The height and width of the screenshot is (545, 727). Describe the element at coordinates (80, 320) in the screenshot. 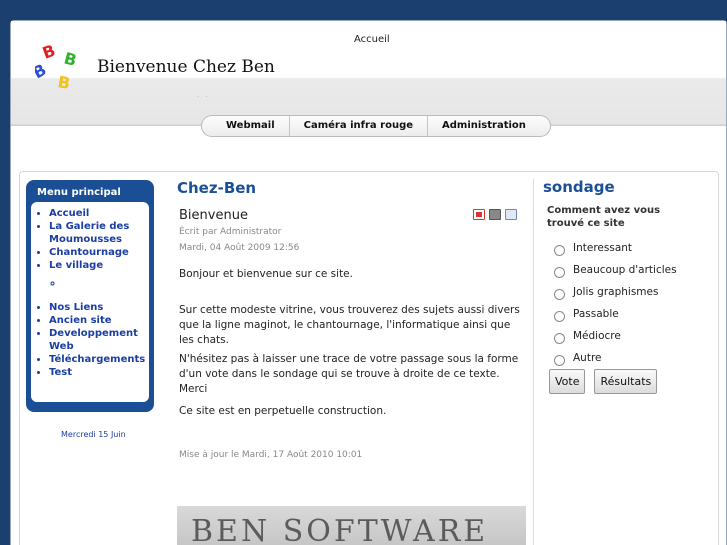

I see `menu-link: Ancien site` at that location.